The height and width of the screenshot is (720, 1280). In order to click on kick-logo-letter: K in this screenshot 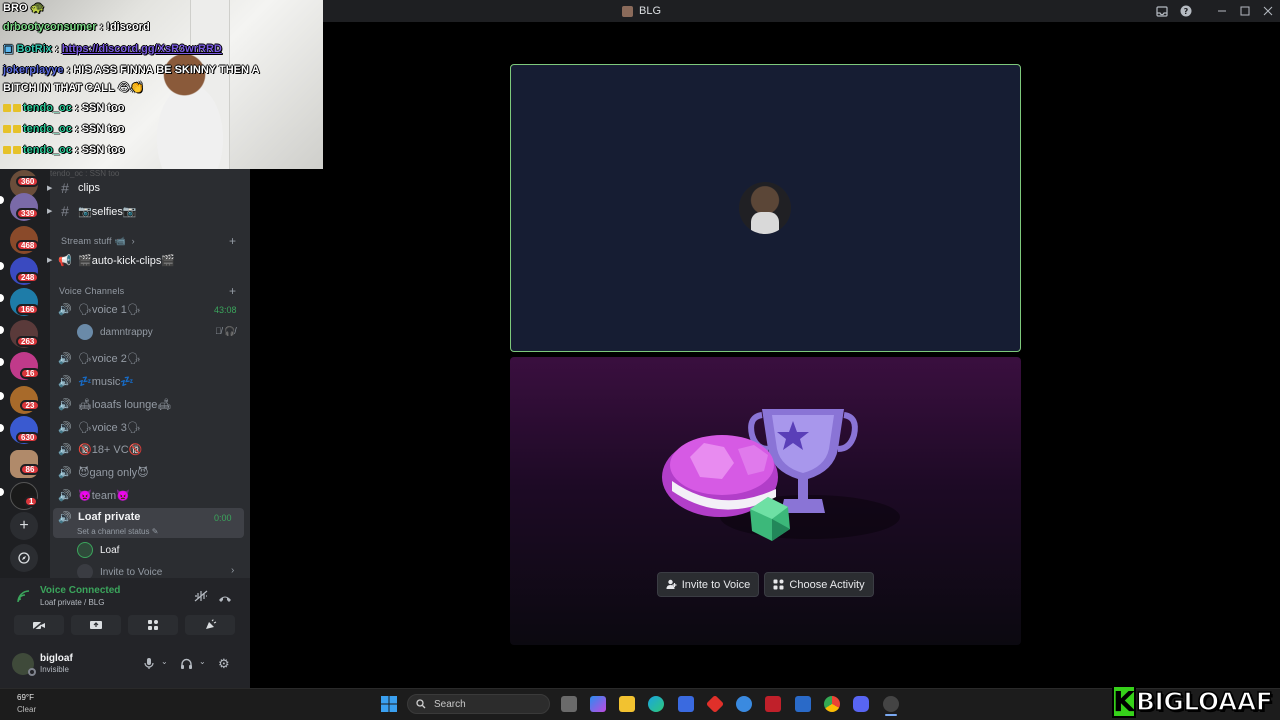, I will do `click(1124, 701)`.